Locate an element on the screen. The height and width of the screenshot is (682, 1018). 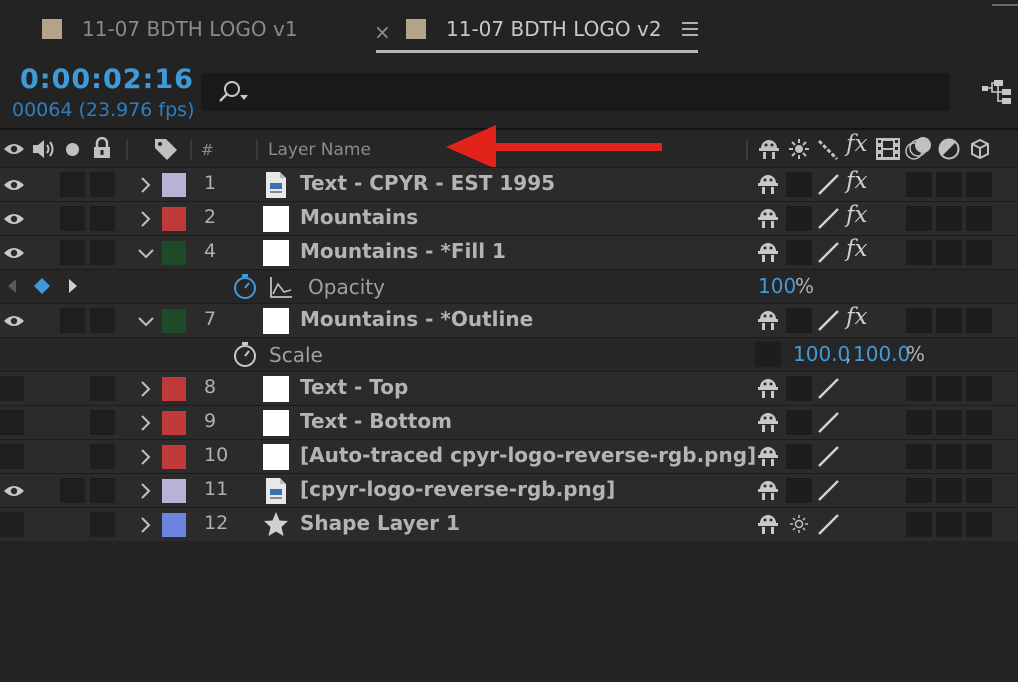
scale-link-toggle is located at coordinates (768, 354).